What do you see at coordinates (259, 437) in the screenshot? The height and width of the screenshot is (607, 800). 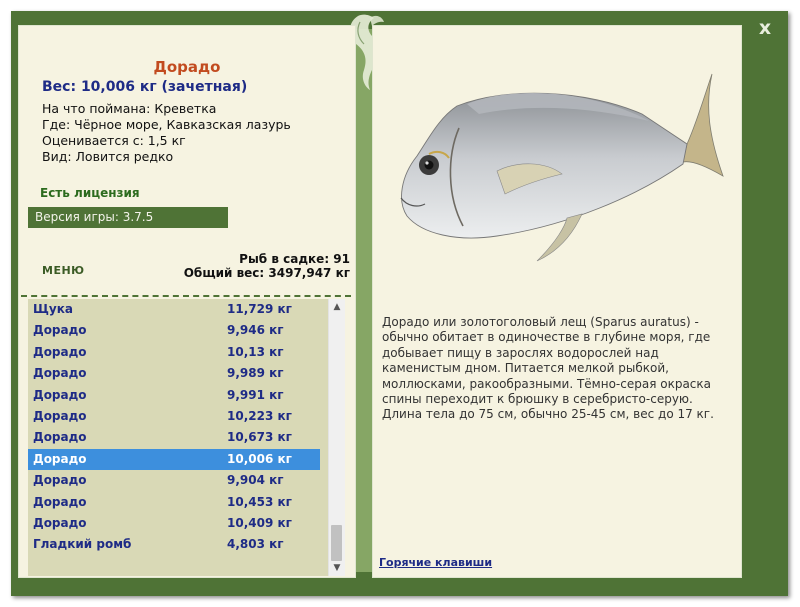 I see `catch-fish-weight: 10,673 кг` at bounding box center [259, 437].